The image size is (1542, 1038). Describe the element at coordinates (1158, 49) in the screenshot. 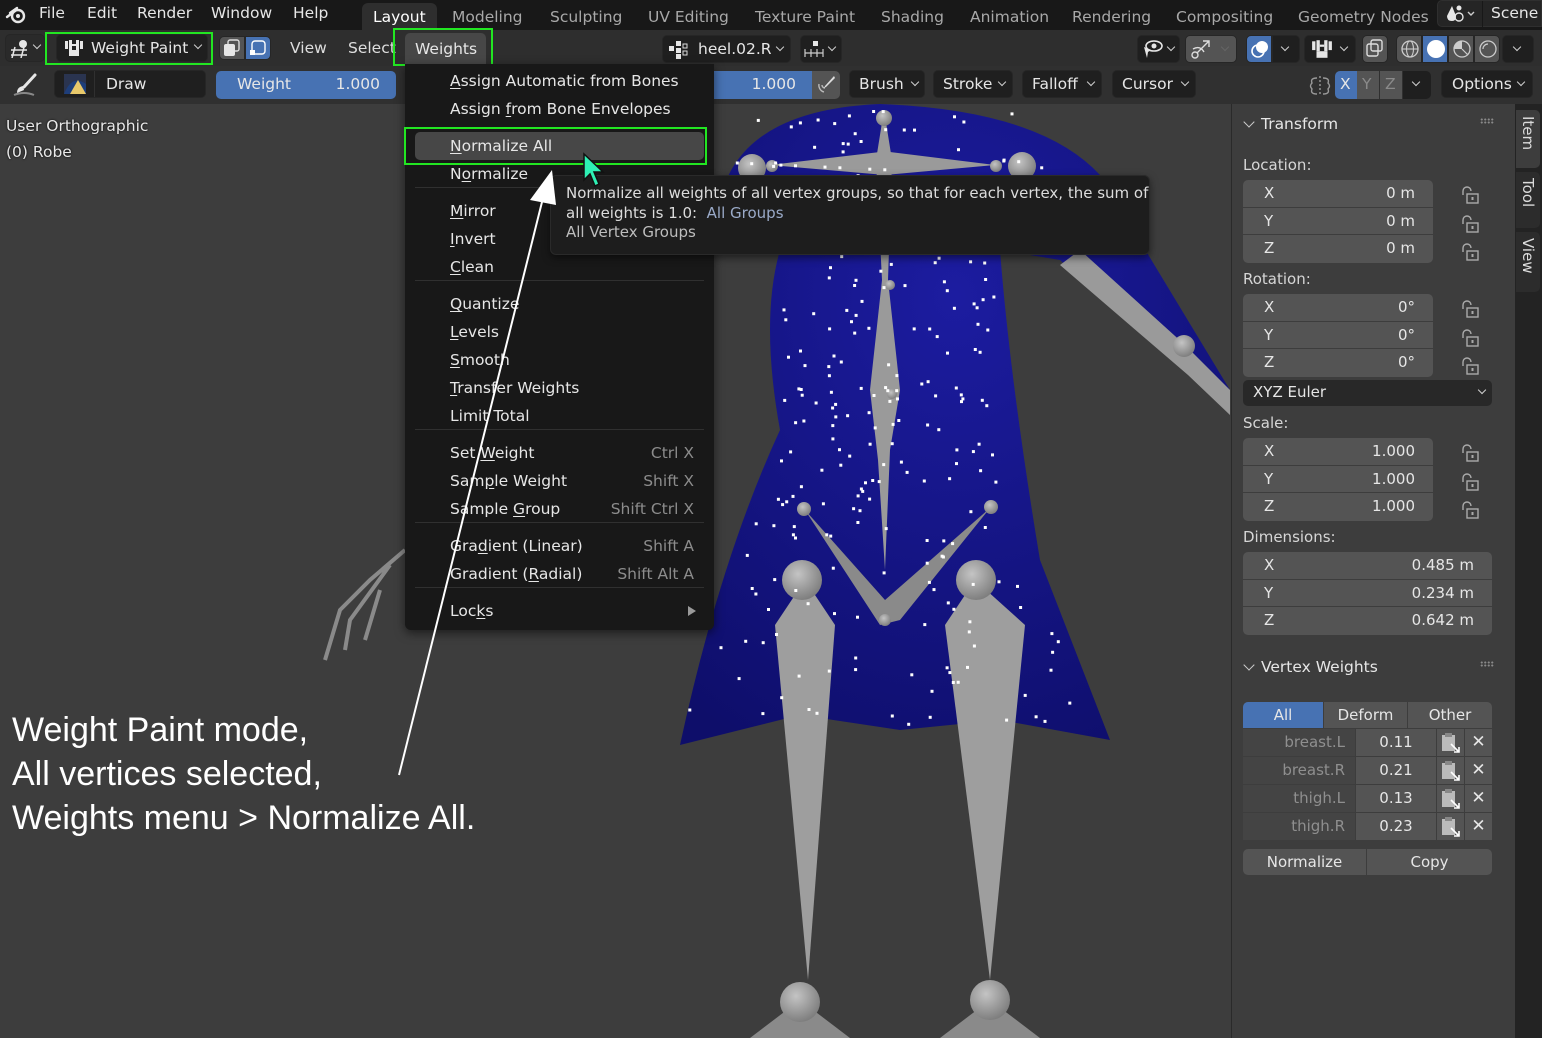

I see `selectability-visibility-menu` at that location.